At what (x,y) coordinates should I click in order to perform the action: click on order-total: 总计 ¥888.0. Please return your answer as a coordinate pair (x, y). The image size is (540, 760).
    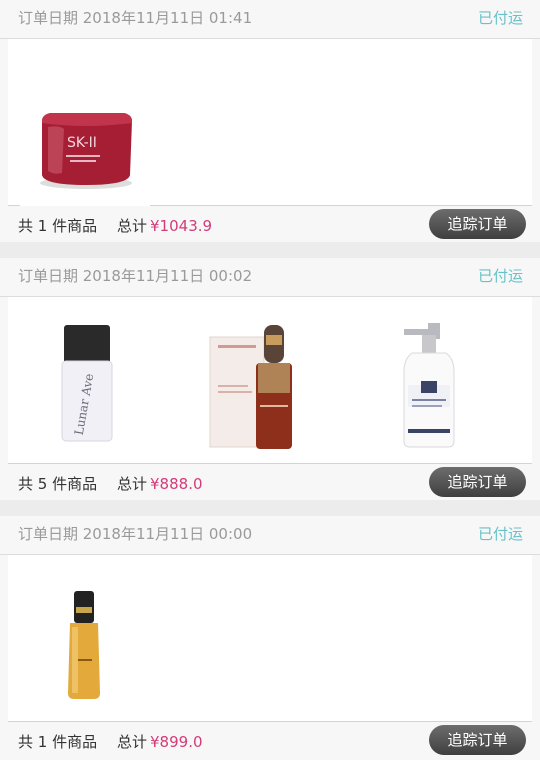
    Looking at the image, I should click on (160, 483).